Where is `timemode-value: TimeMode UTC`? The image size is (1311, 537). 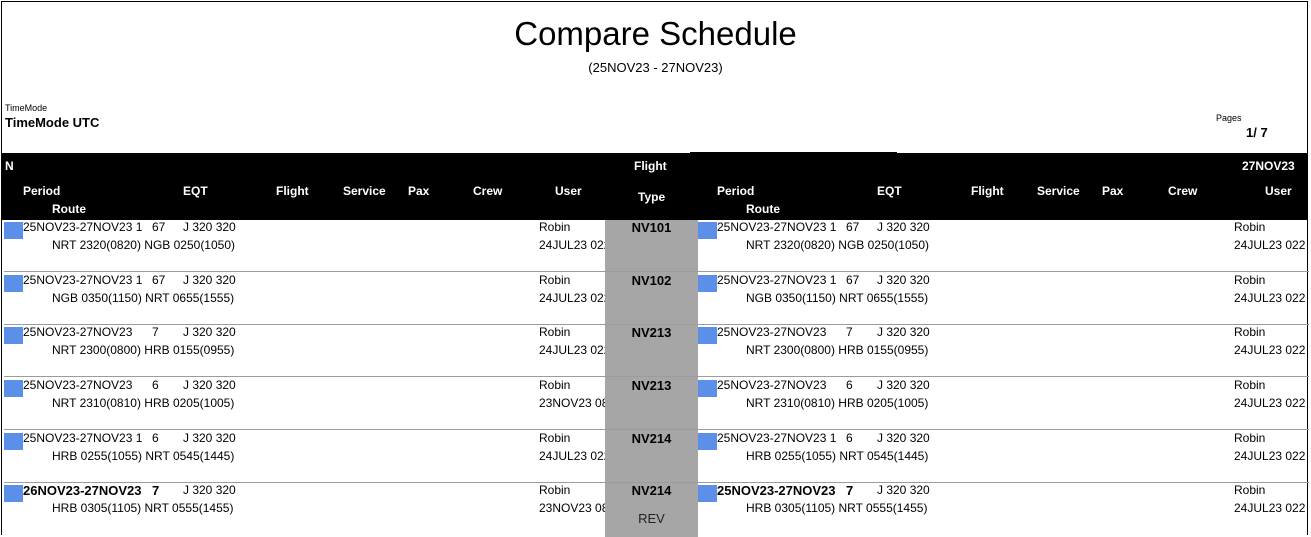 timemode-value: TimeMode UTC is located at coordinates (52, 122).